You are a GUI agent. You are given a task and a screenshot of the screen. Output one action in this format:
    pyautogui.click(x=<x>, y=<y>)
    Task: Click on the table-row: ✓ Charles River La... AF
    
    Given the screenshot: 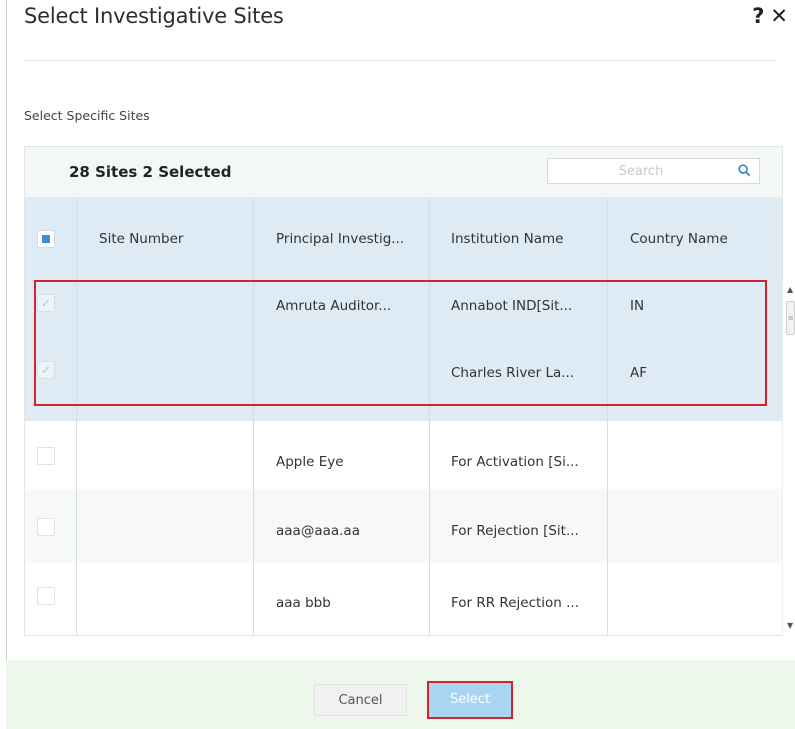 What is the action you would take?
    pyautogui.click(x=403, y=384)
    